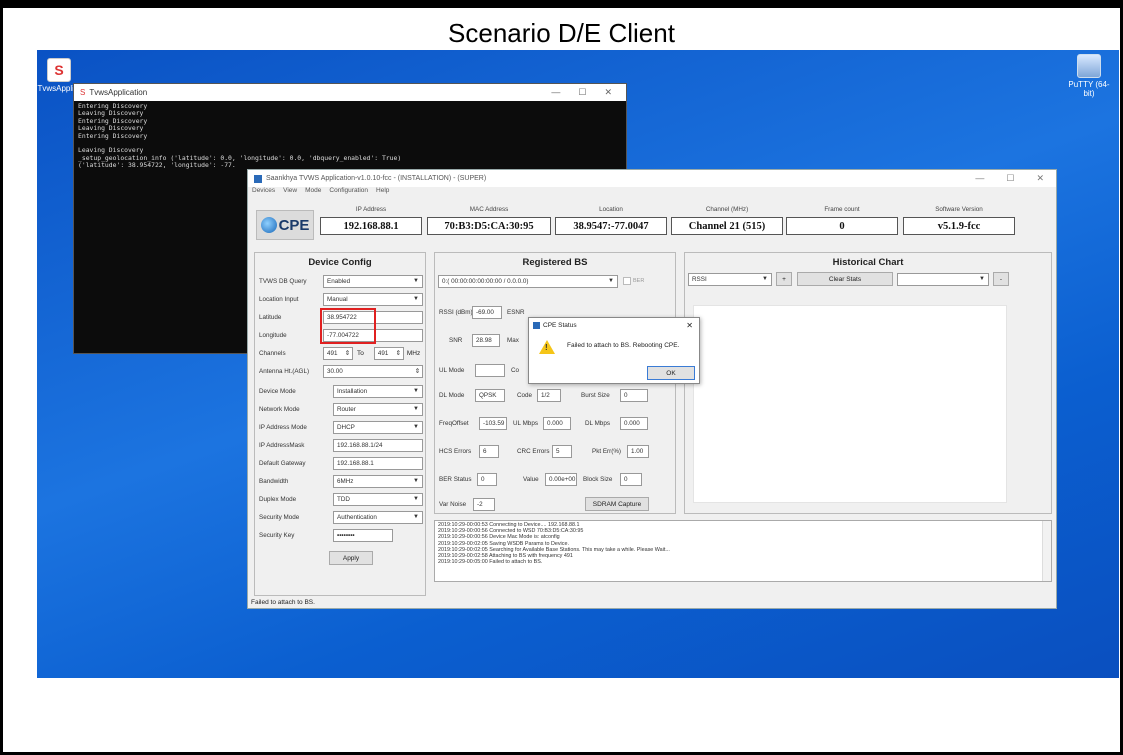 The height and width of the screenshot is (755, 1123). Describe the element at coordinates (351, 558) in the screenshot. I see `apply-button: Apply` at that location.